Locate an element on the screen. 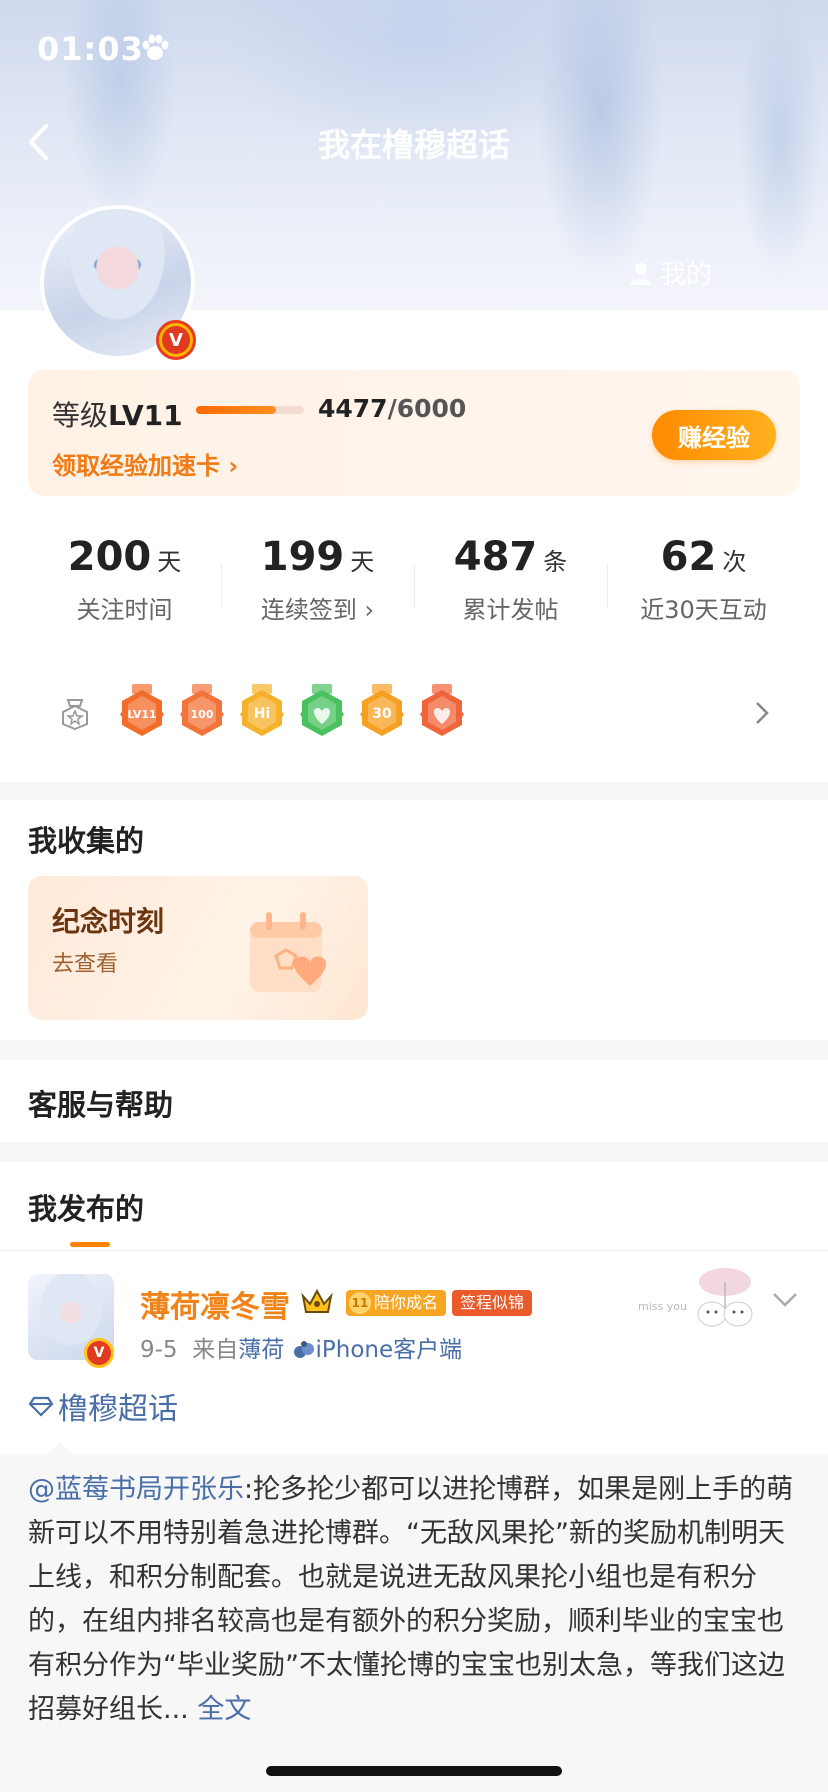 The image size is (828, 1792). medal-label: 30 is located at coordinates (382, 714).